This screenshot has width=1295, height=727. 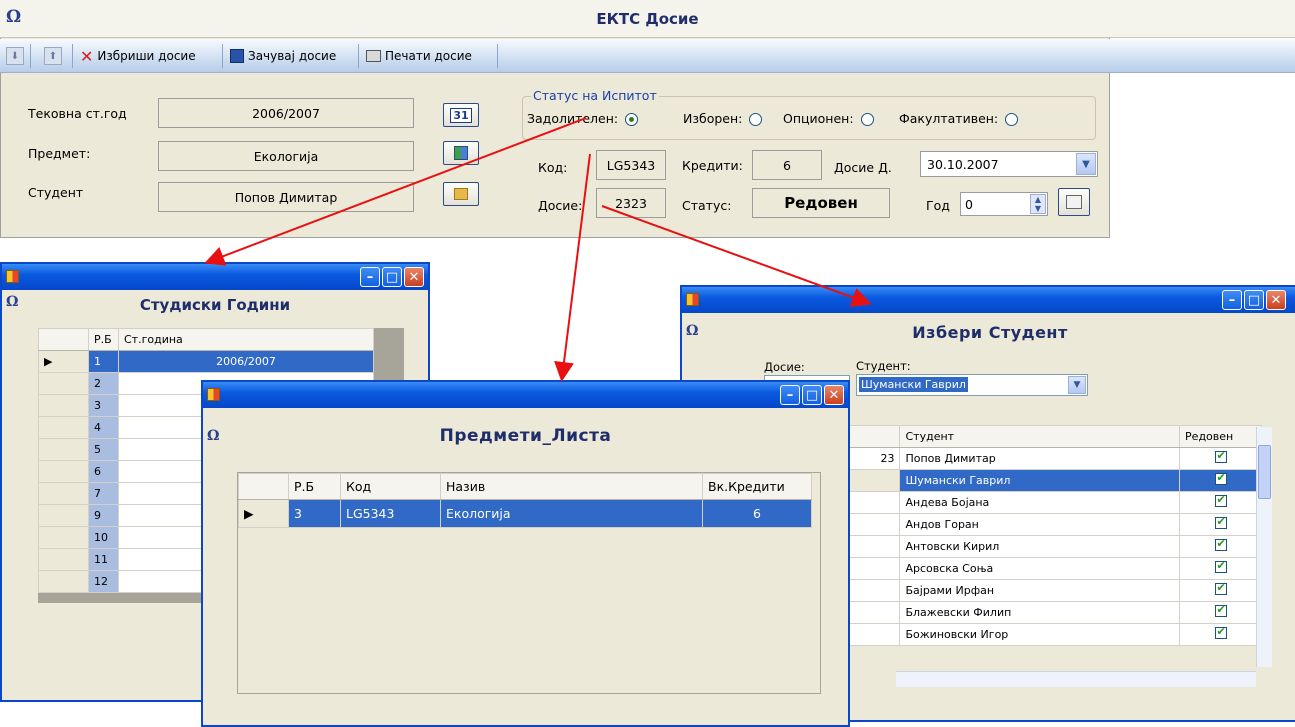 I want to click on arrow-up-icon: ⬆, so click(x=53, y=56).